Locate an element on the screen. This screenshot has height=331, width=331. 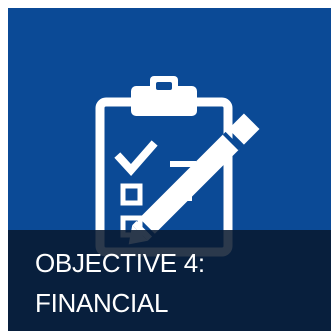
tile-title-line1: OBJECTIVE 4: is located at coordinates (120, 263).